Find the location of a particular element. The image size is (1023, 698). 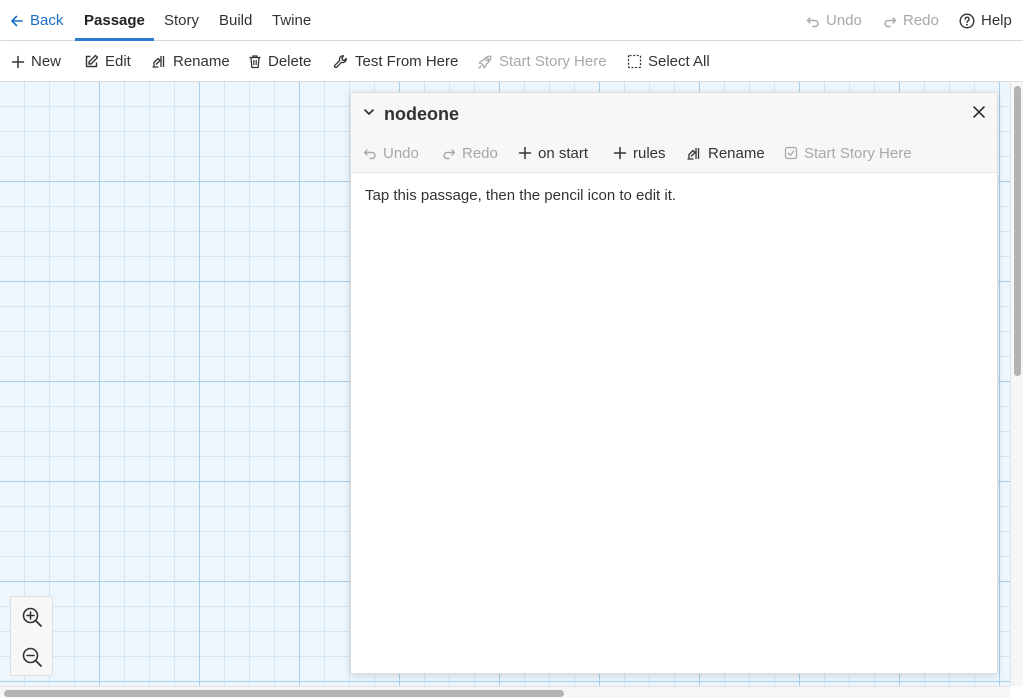

vertical-scrollbar is located at coordinates (1016, 384).